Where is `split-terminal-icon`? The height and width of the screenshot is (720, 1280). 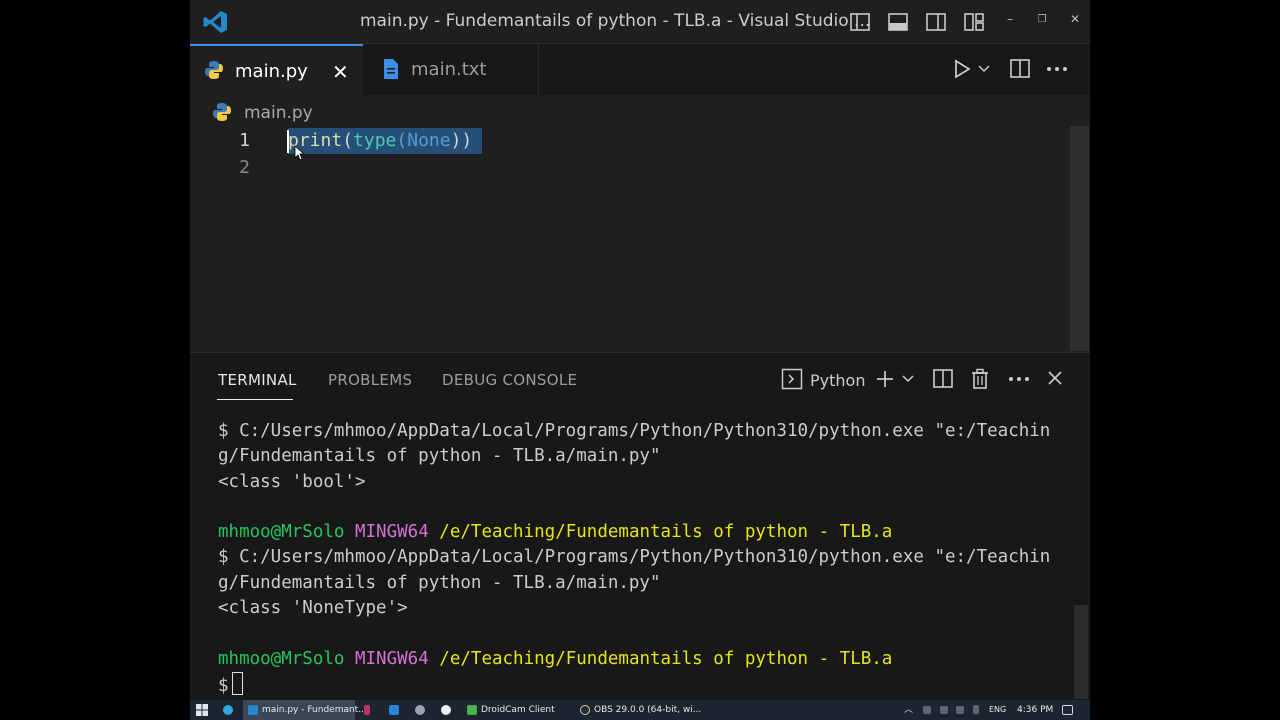
split-terminal-icon is located at coordinates (943, 379).